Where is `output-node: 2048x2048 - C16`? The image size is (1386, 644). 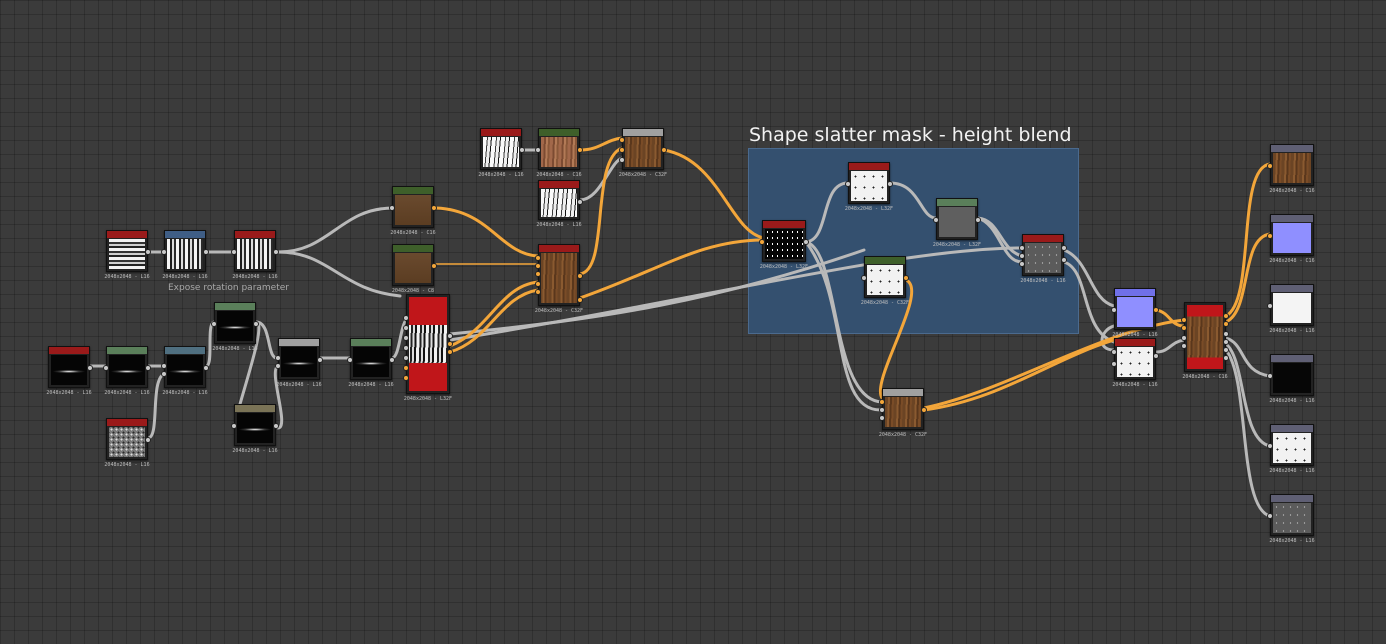 output-node: 2048x2048 - C16 is located at coordinates (1291, 239).